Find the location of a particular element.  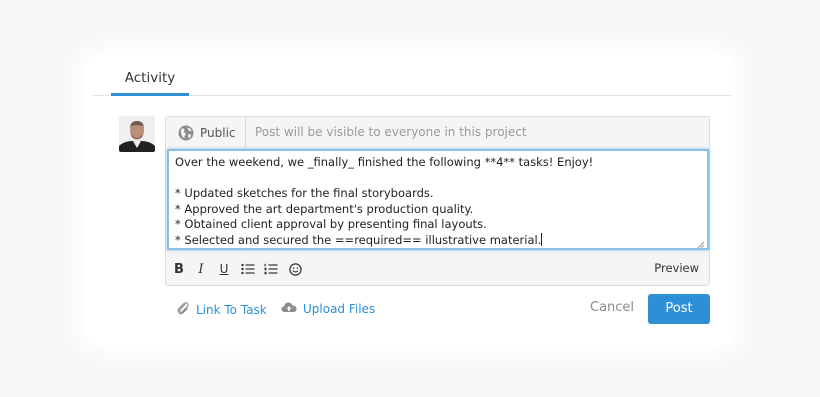

resize-handle-icon is located at coordinates (701, 243).